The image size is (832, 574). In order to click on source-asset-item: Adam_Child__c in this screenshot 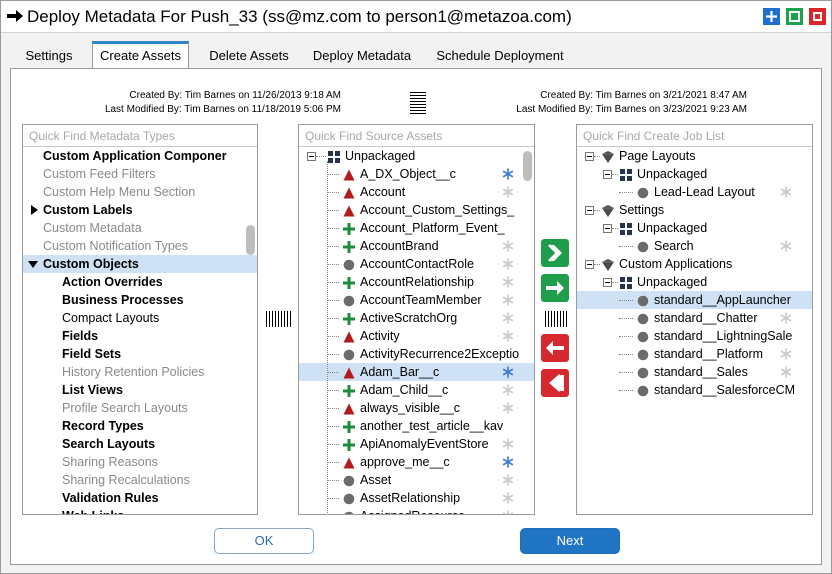, I will do `click(416, 390)`.